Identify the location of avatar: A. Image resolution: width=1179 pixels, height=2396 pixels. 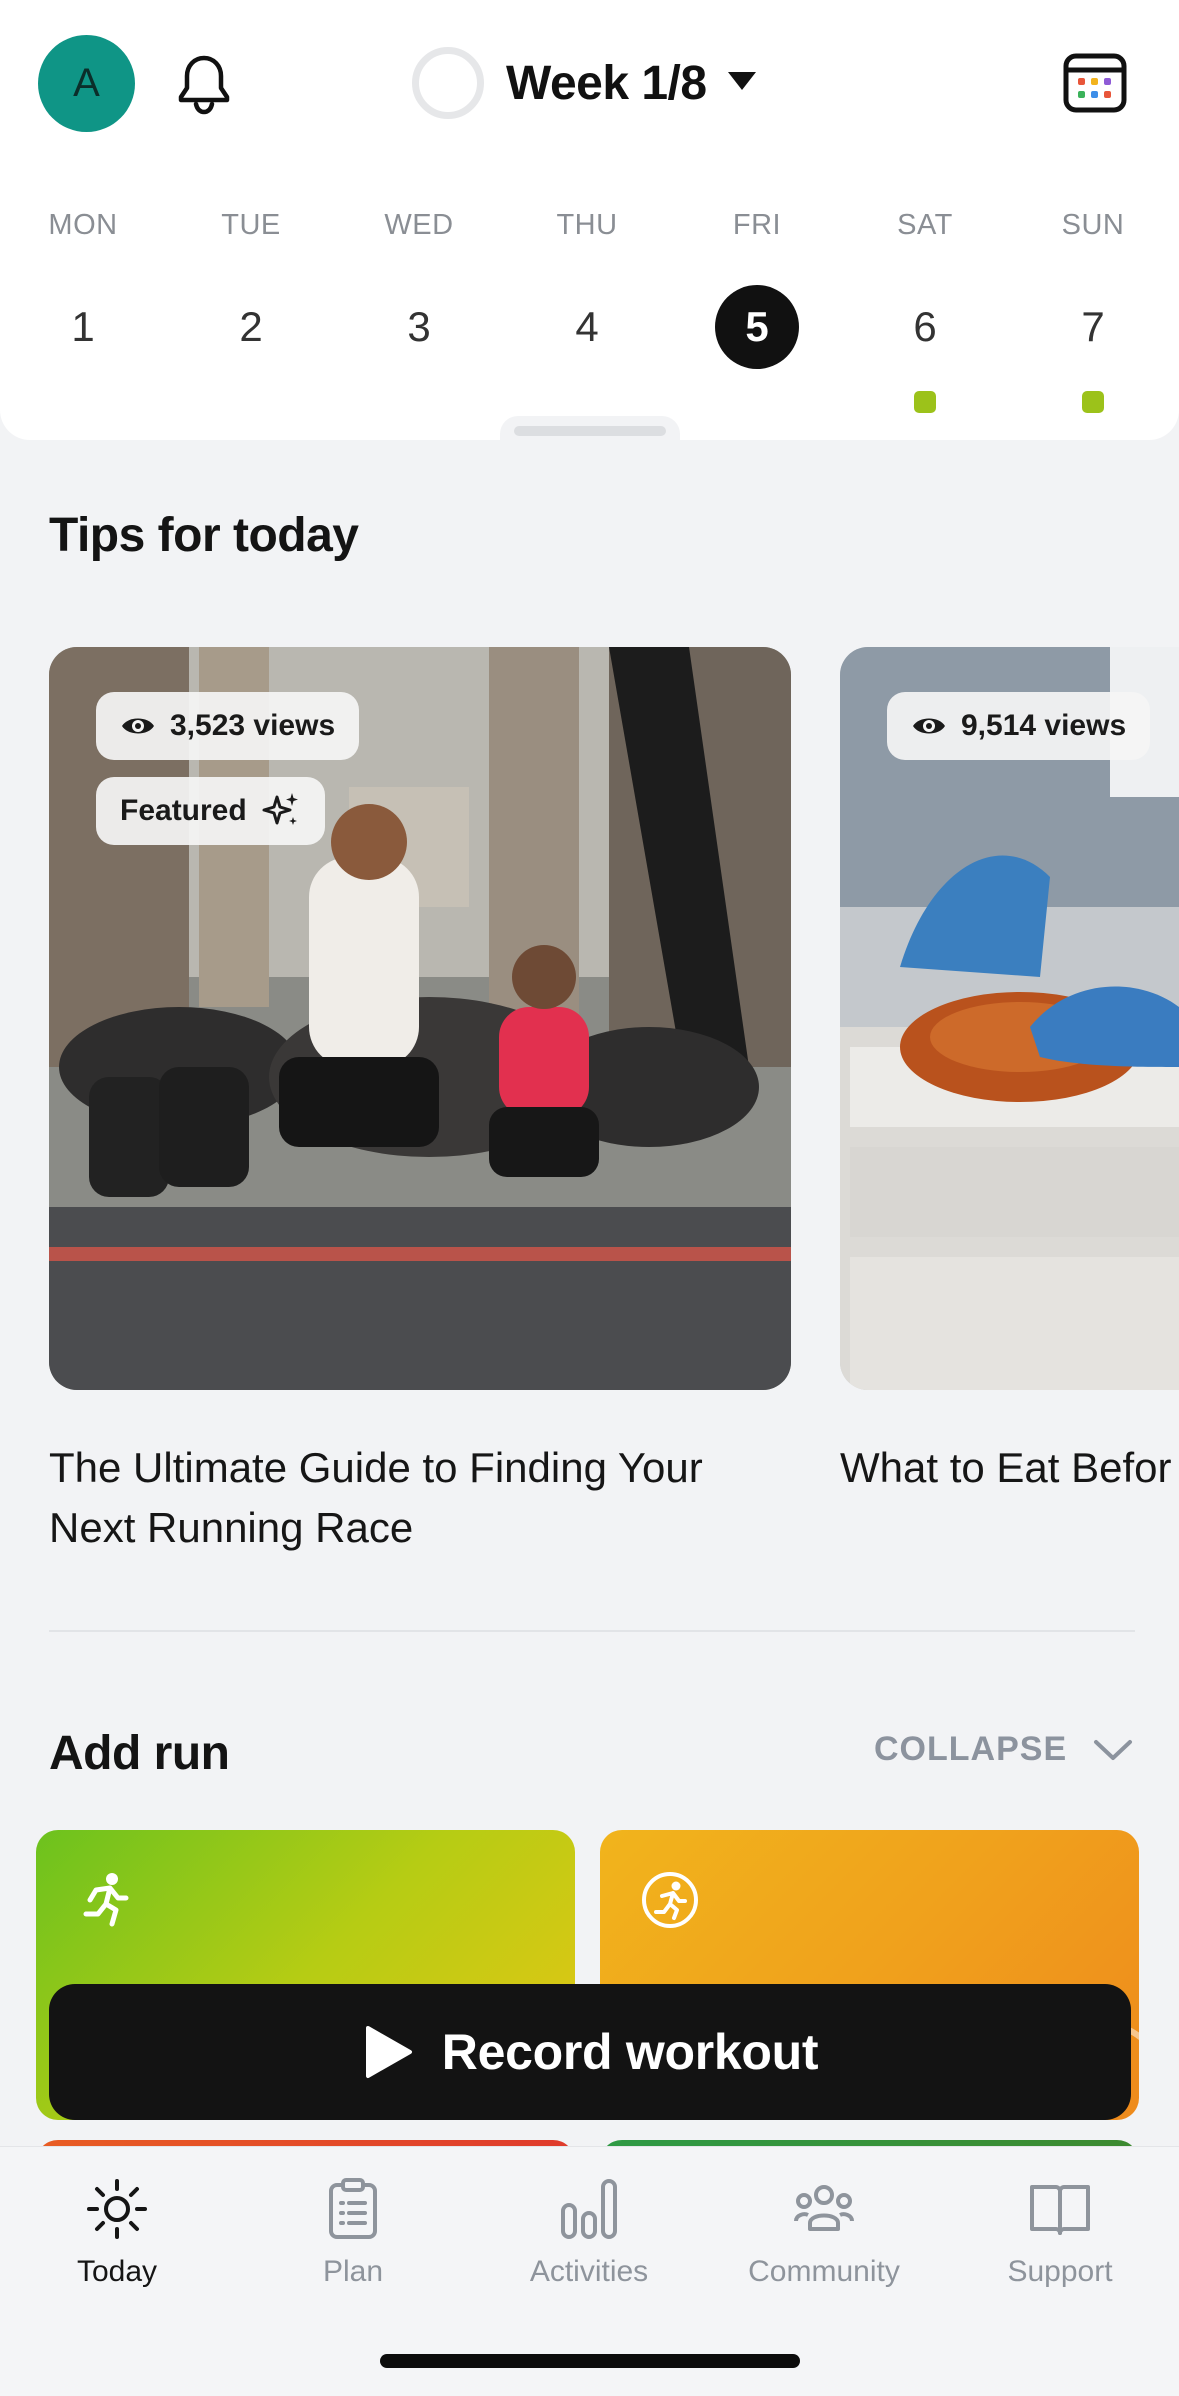
(86, 83).